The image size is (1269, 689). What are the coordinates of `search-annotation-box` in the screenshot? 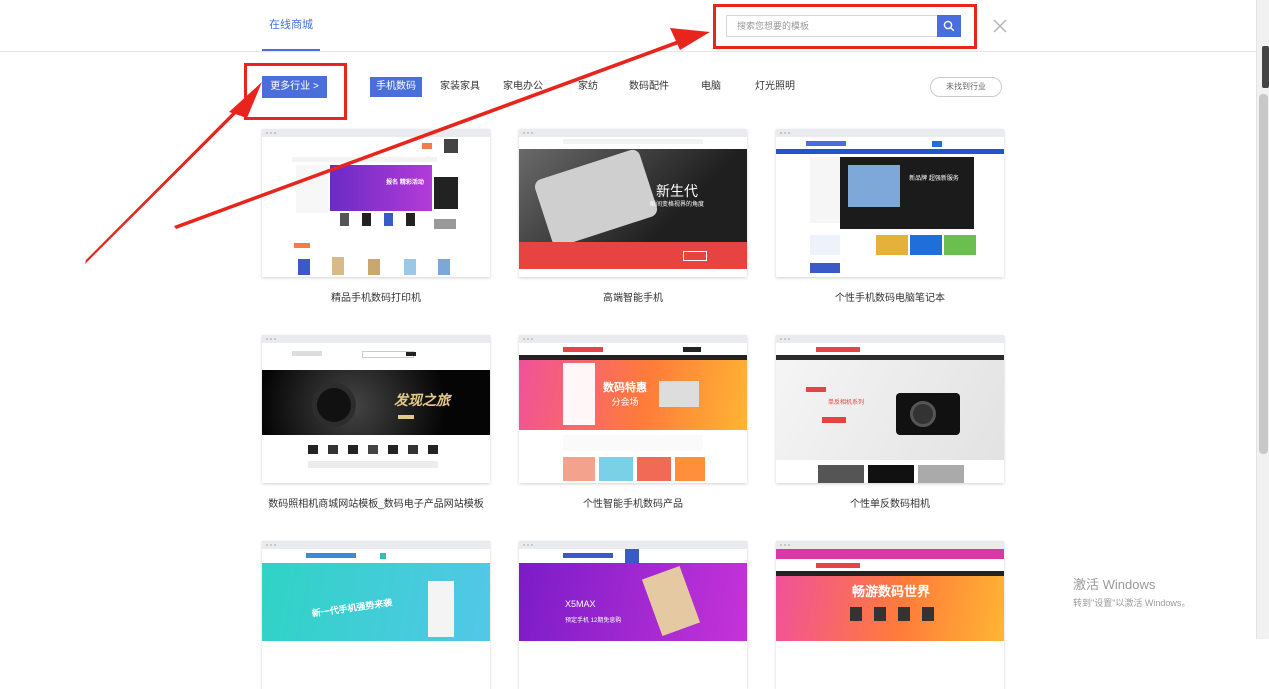 It's located at (845, 26).